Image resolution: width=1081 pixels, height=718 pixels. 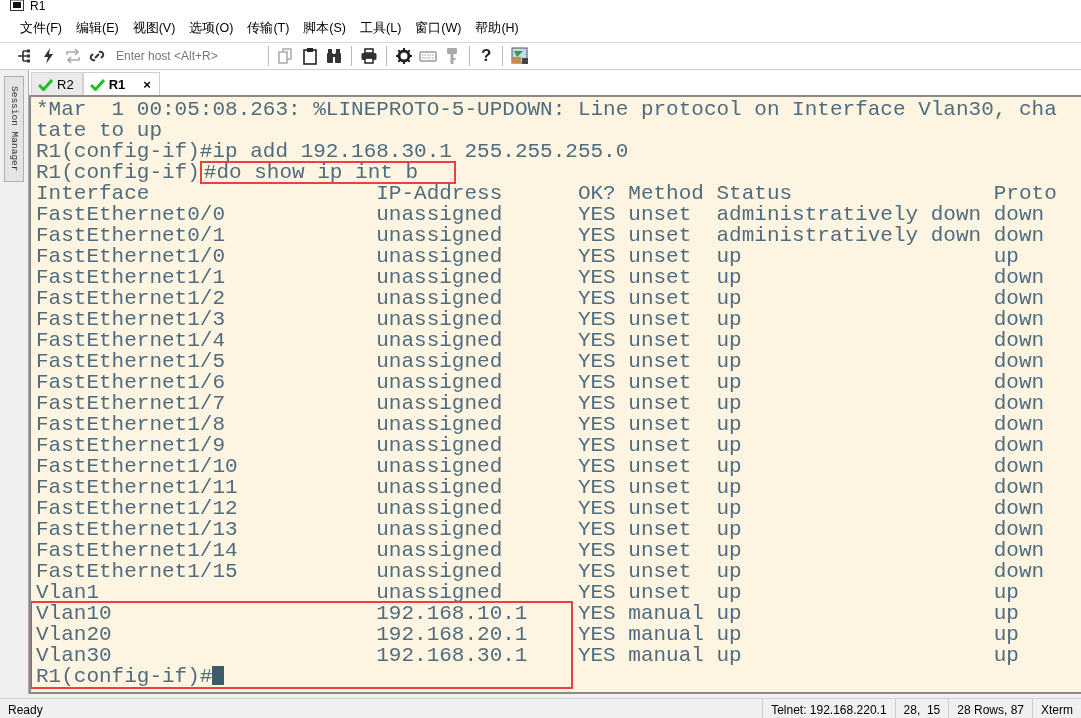 I want to click on table-cell-text: FastEthernet1/1, so click(x=131, y=277).